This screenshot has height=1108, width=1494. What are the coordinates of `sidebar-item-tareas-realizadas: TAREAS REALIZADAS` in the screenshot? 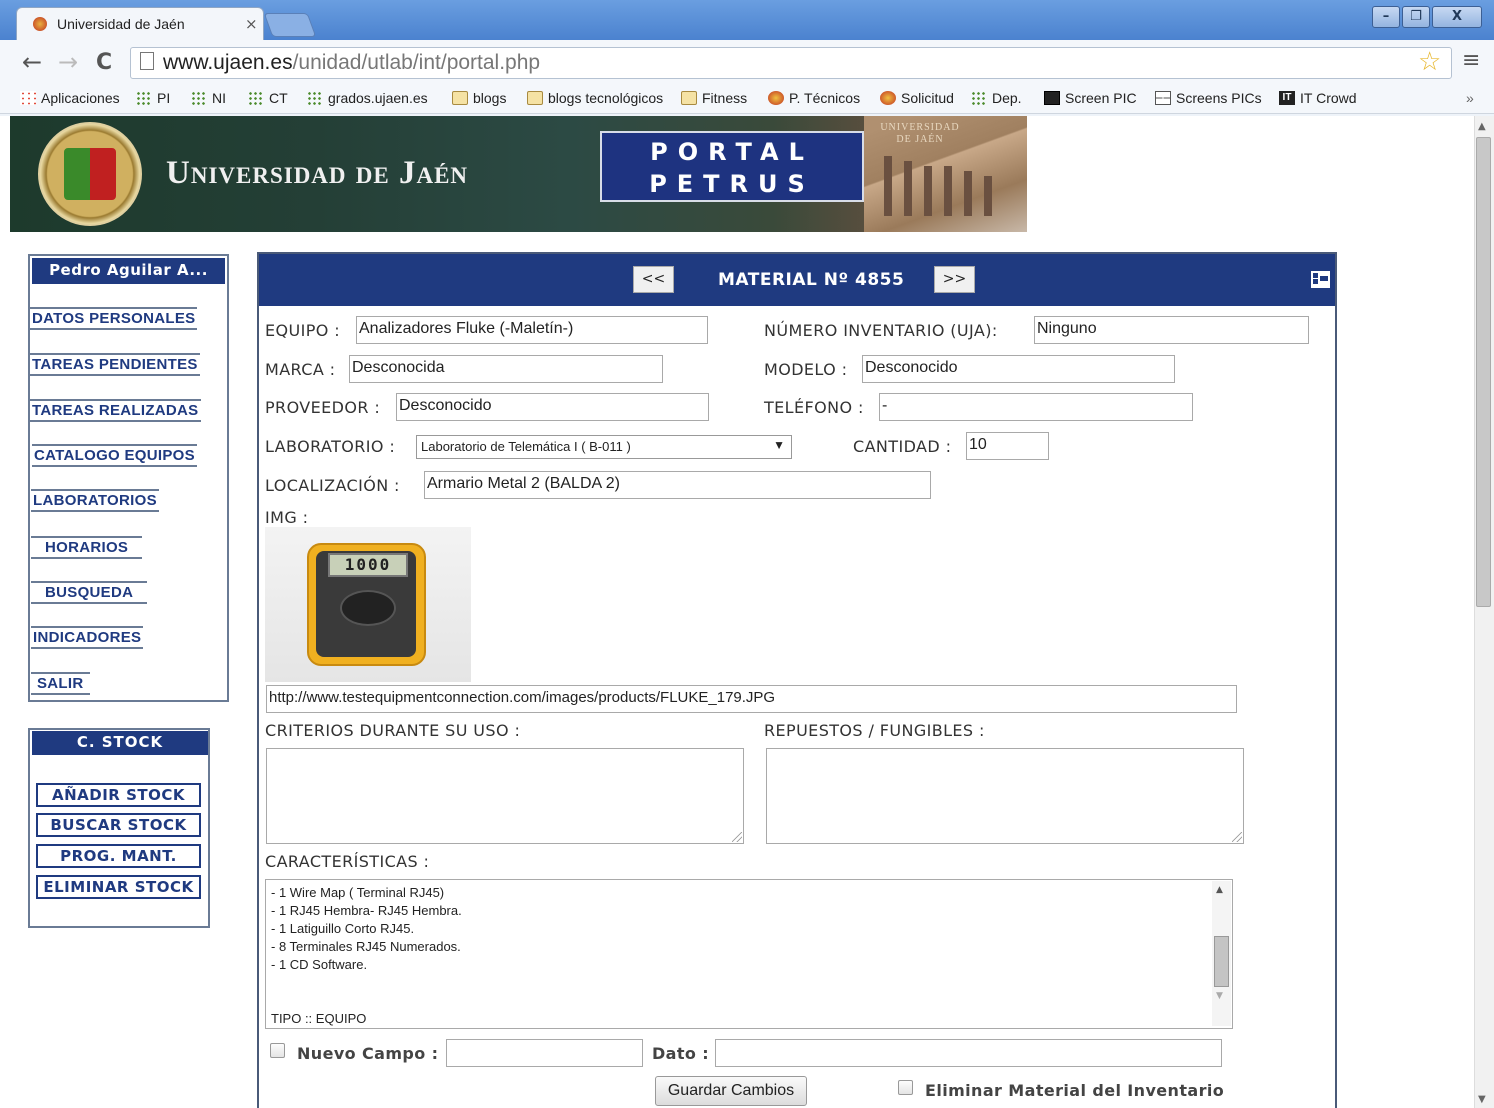 It's located at (115, 410).